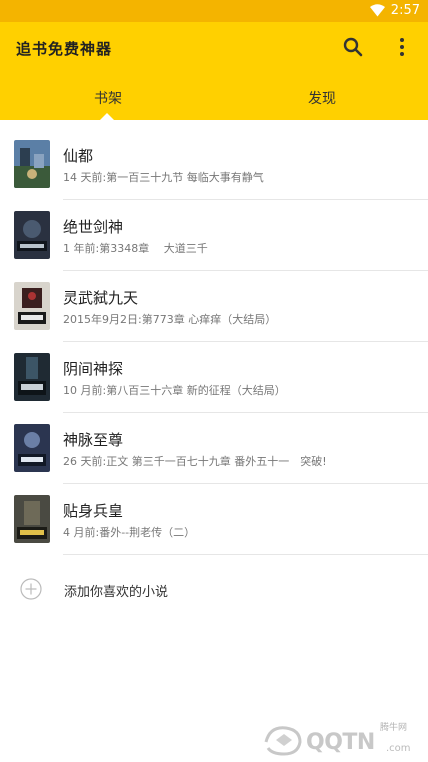 The width and height of the screenshot is (428, 762). What do you see at coordinates (377, 10) in the screenshot?
I see `wifi-icon` at bounding box center [377, 10].